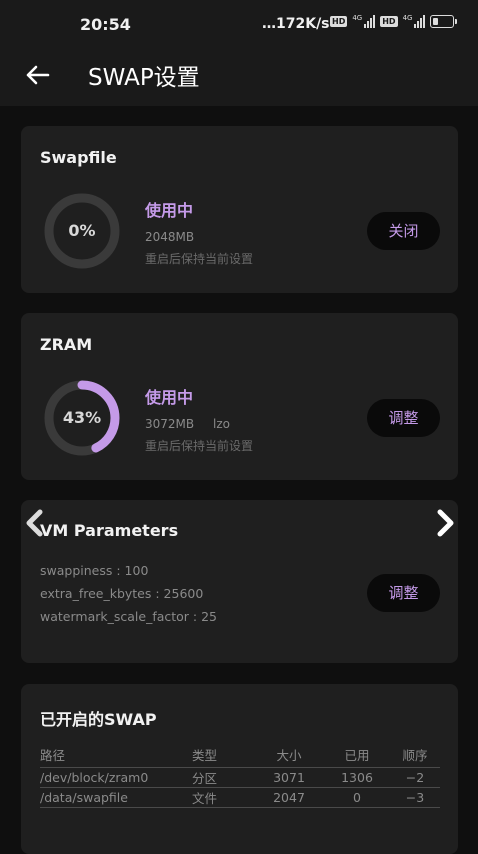 The width and height of the screenshot is (478, 854). I want to click on swapfile-usage-ring: 0%, so click(82, 231).